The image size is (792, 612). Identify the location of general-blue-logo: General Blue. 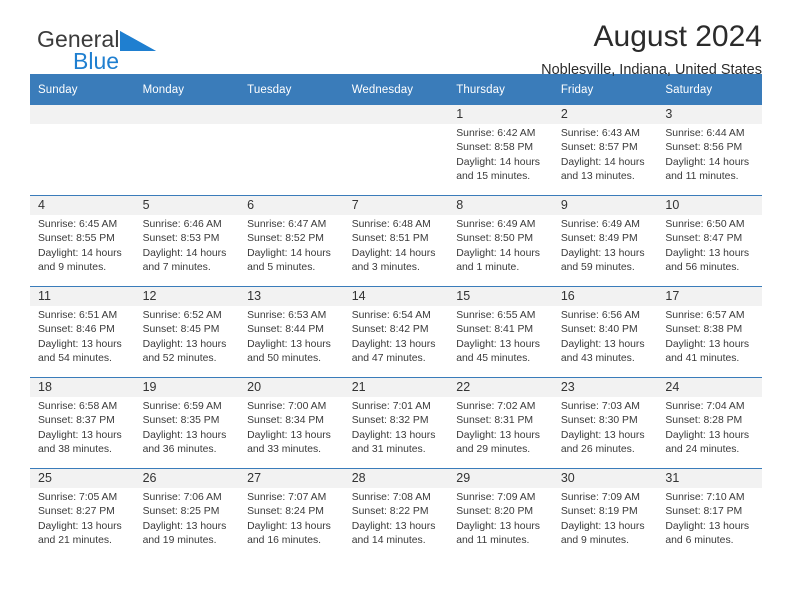
(96, 50).